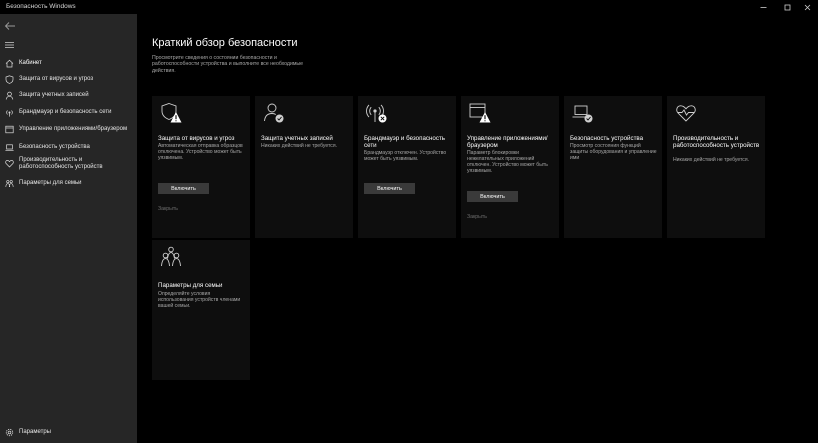 This screenshot has width=818, height=443. Describe the element at coordinates (54, 147) in the screenshot. I see `sidebar-item-label: Безопасность устройства` at that location.